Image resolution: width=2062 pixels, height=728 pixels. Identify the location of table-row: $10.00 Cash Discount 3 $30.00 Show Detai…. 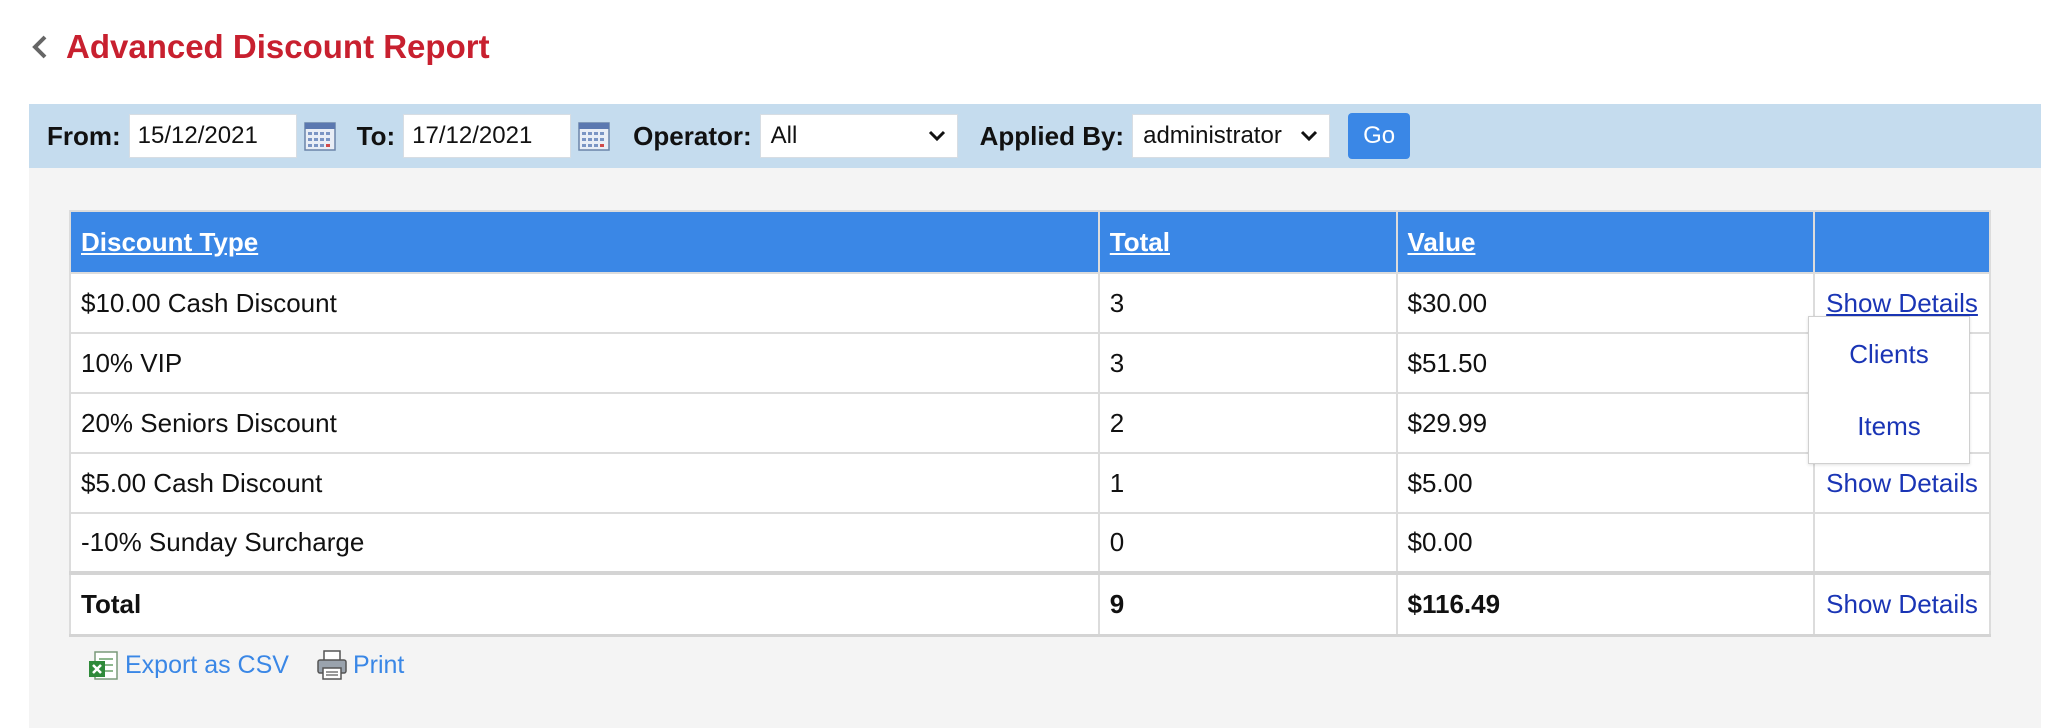
(1030, 303).